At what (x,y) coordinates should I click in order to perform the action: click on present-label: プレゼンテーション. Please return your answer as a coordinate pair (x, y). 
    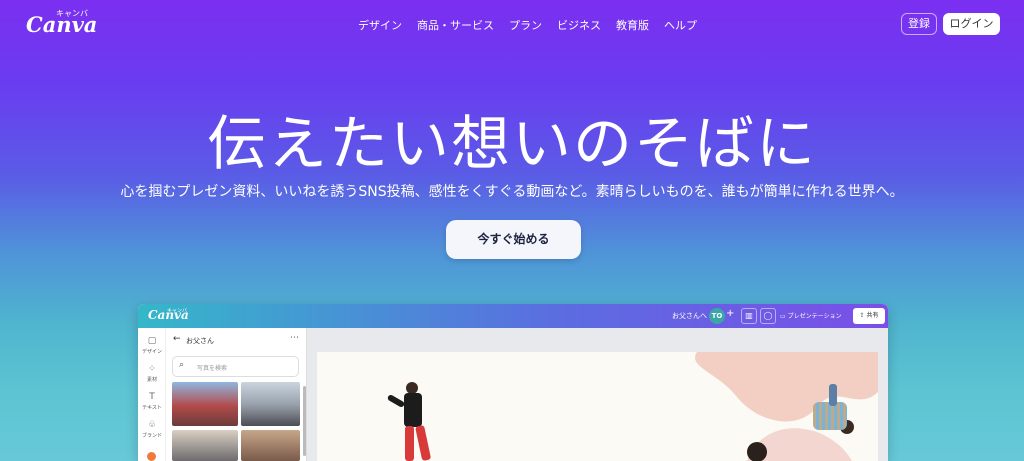
    Looking at the image, I should click on (814, 316).